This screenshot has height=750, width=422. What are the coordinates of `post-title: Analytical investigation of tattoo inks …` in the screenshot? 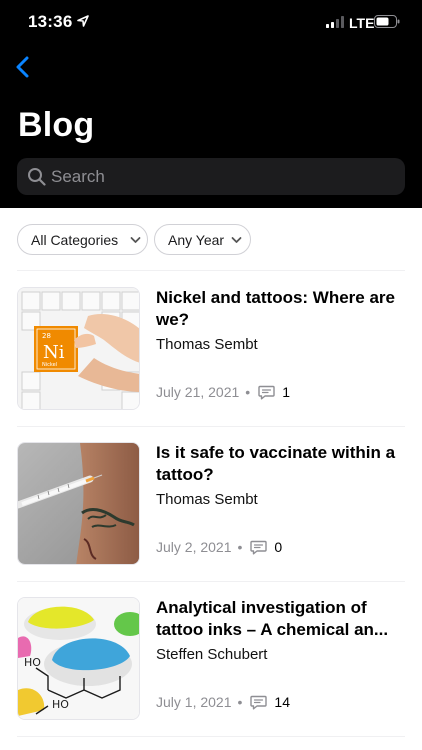 It's located at (272, 618).